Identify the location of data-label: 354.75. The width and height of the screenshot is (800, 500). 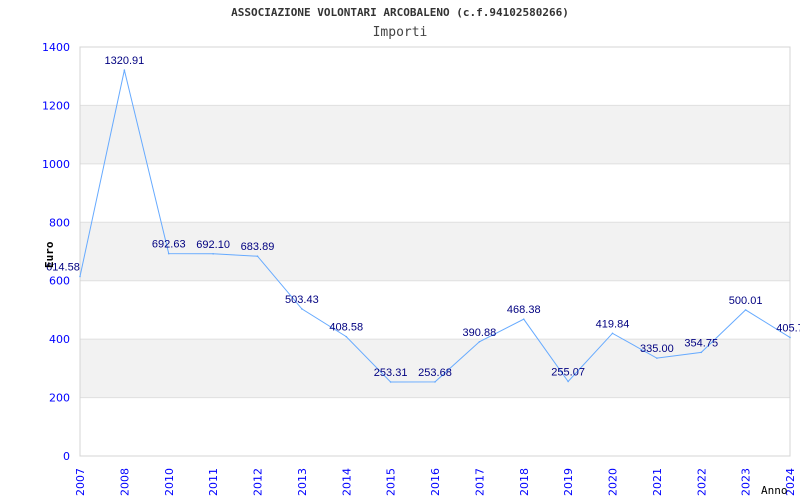
(701, 343).